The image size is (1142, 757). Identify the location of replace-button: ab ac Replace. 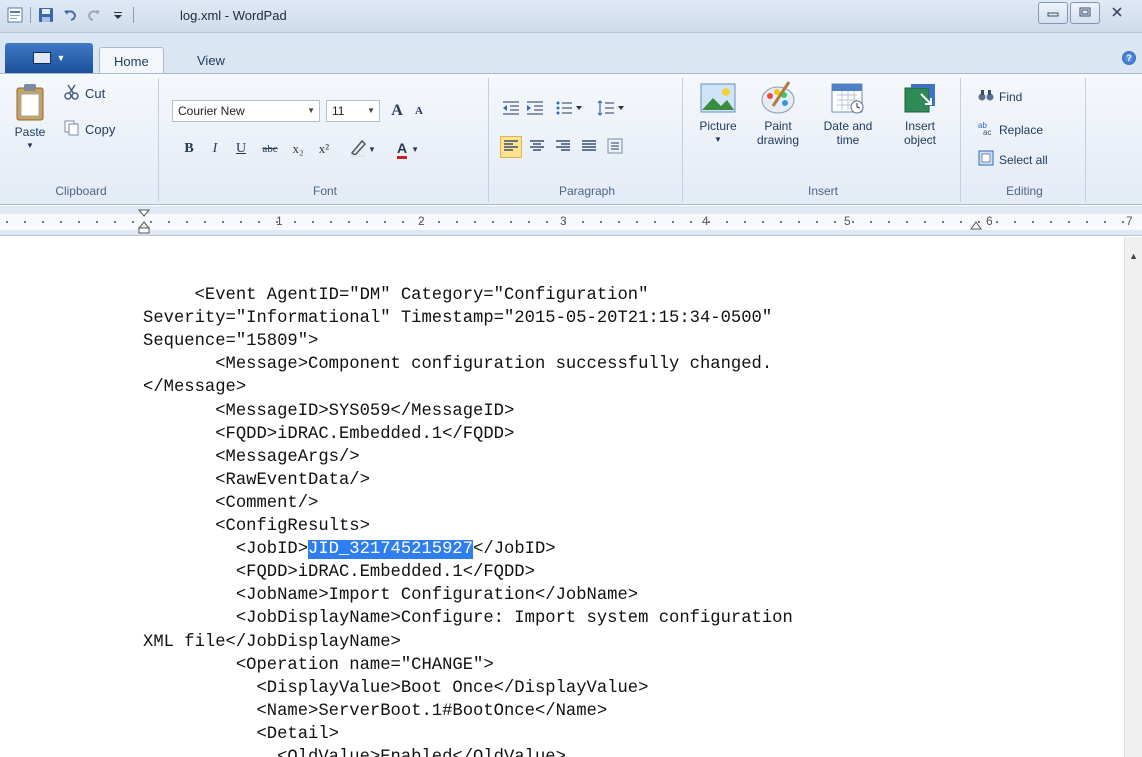
(1010, 129).